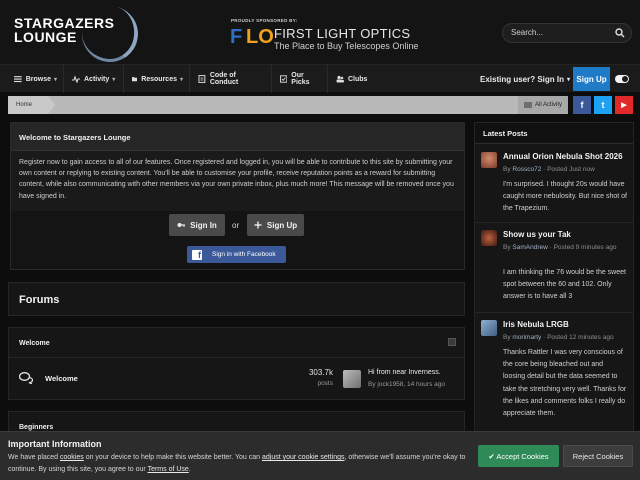 Image resolution: width=640 pixels, height=480 pixels. What do you see at coordinates (346, 46) in the screenshot?
I see `sponsor-subtitle: The Place to Buy Telescopes Online` at bounding box center [346, 46].